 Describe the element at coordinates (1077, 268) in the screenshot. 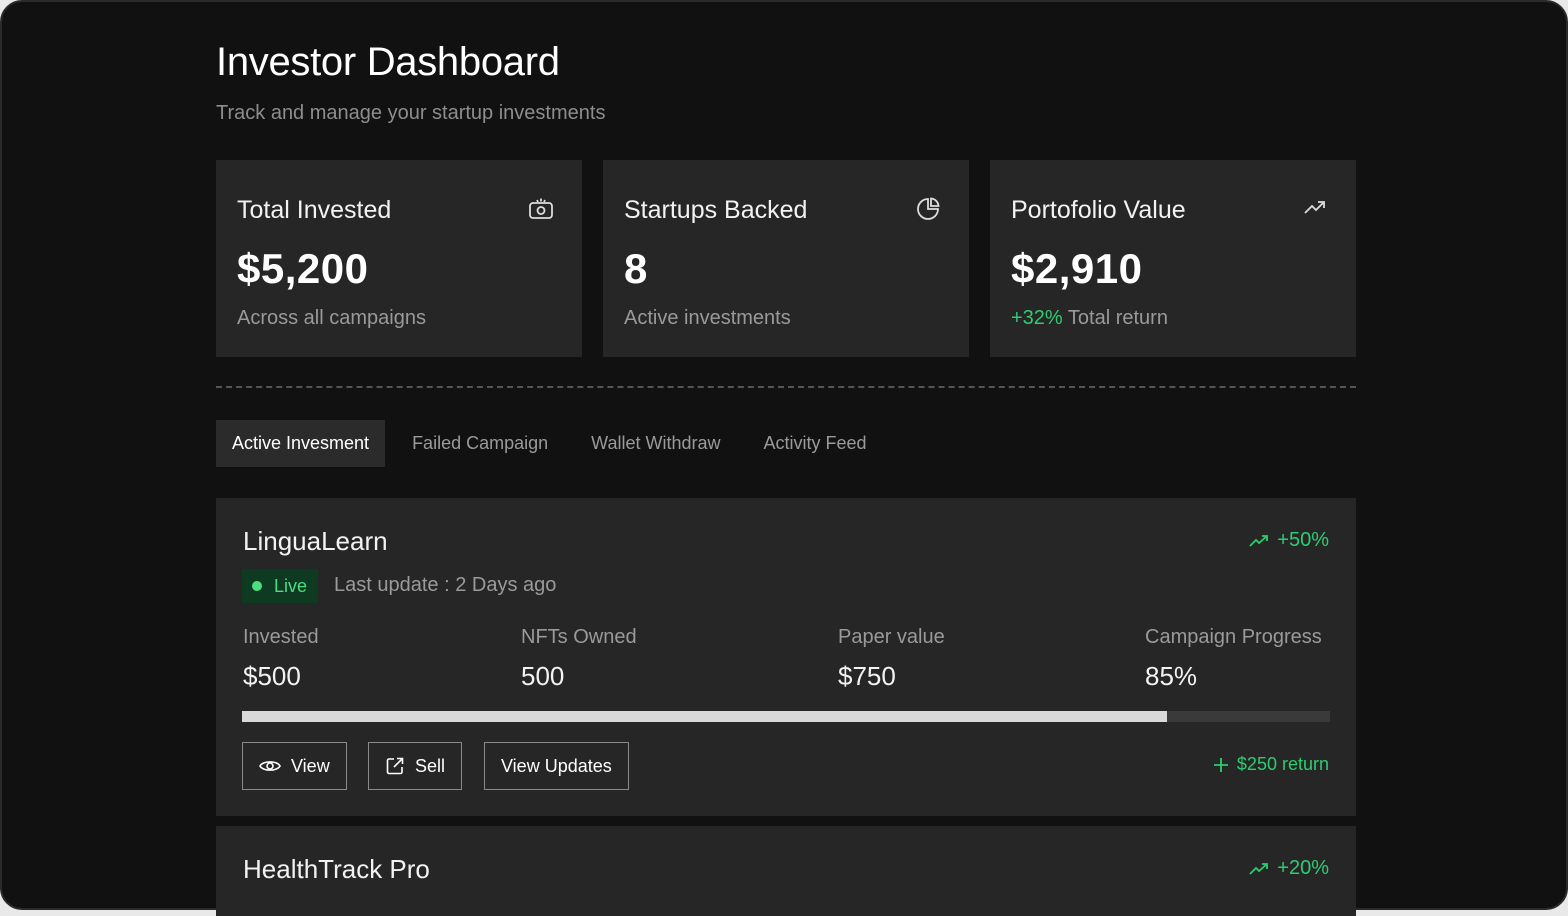

I see `stat-value: $2,910` at that location.